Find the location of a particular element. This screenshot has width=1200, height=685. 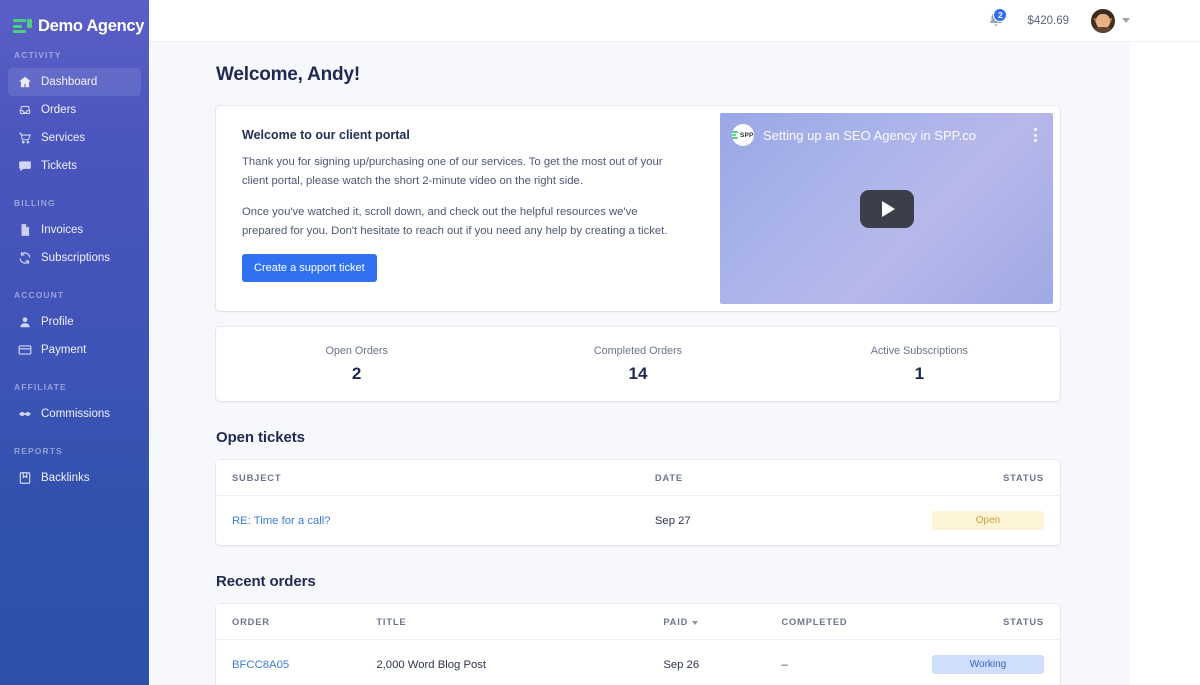

chevron-down-icon is located at coordinates (1126, 20).